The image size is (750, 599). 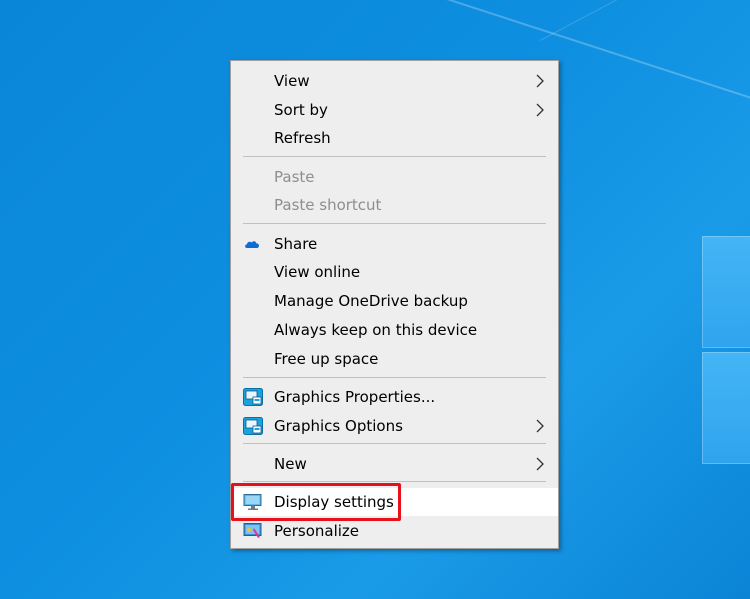 I want to click on menu-item-new: New, so click(x=394, y=464).